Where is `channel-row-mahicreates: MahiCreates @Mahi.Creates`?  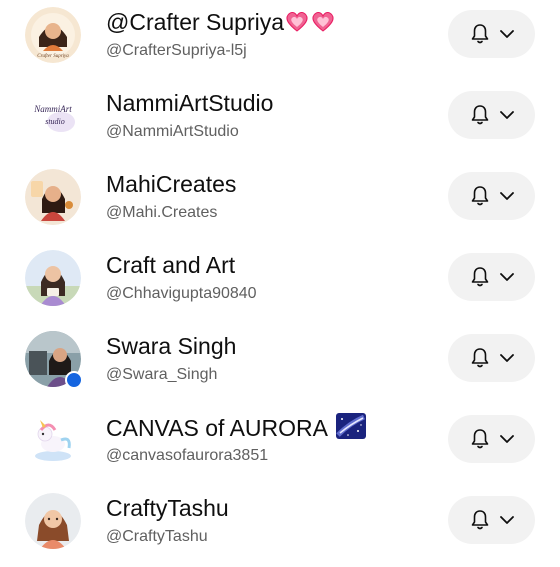
channel-row-mahicreates: MahiCreates @Mahi.Creates is located at coordinates (280, 202).